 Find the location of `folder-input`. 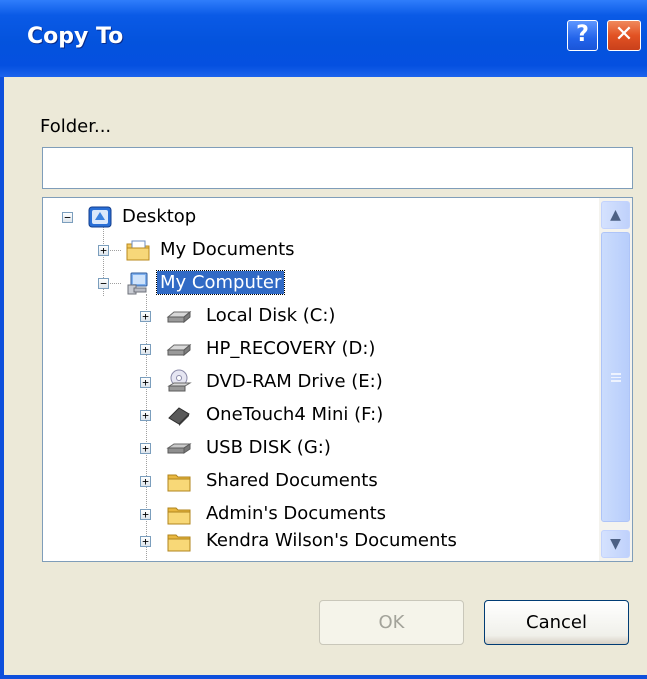

folder-input is located at coordinates (337, 168).